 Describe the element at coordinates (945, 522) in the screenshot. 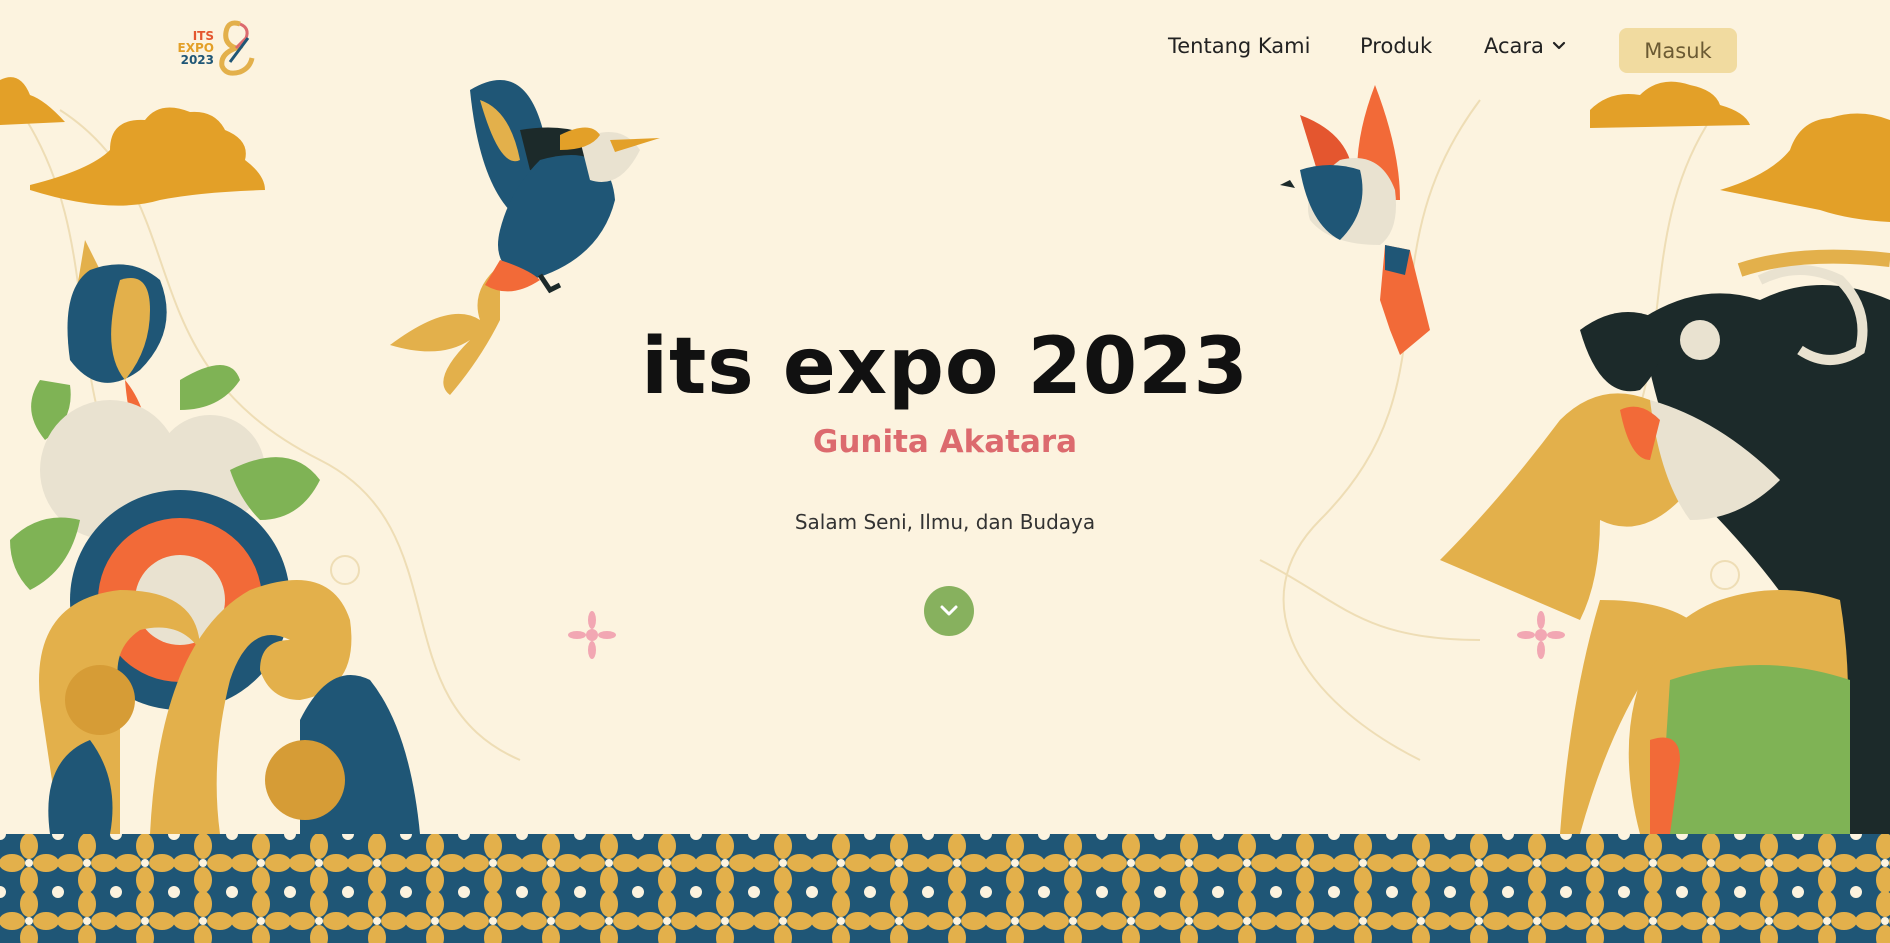

I see `hero-tagline: Salam Seni, Ilmu, dan Budaya` at that location.